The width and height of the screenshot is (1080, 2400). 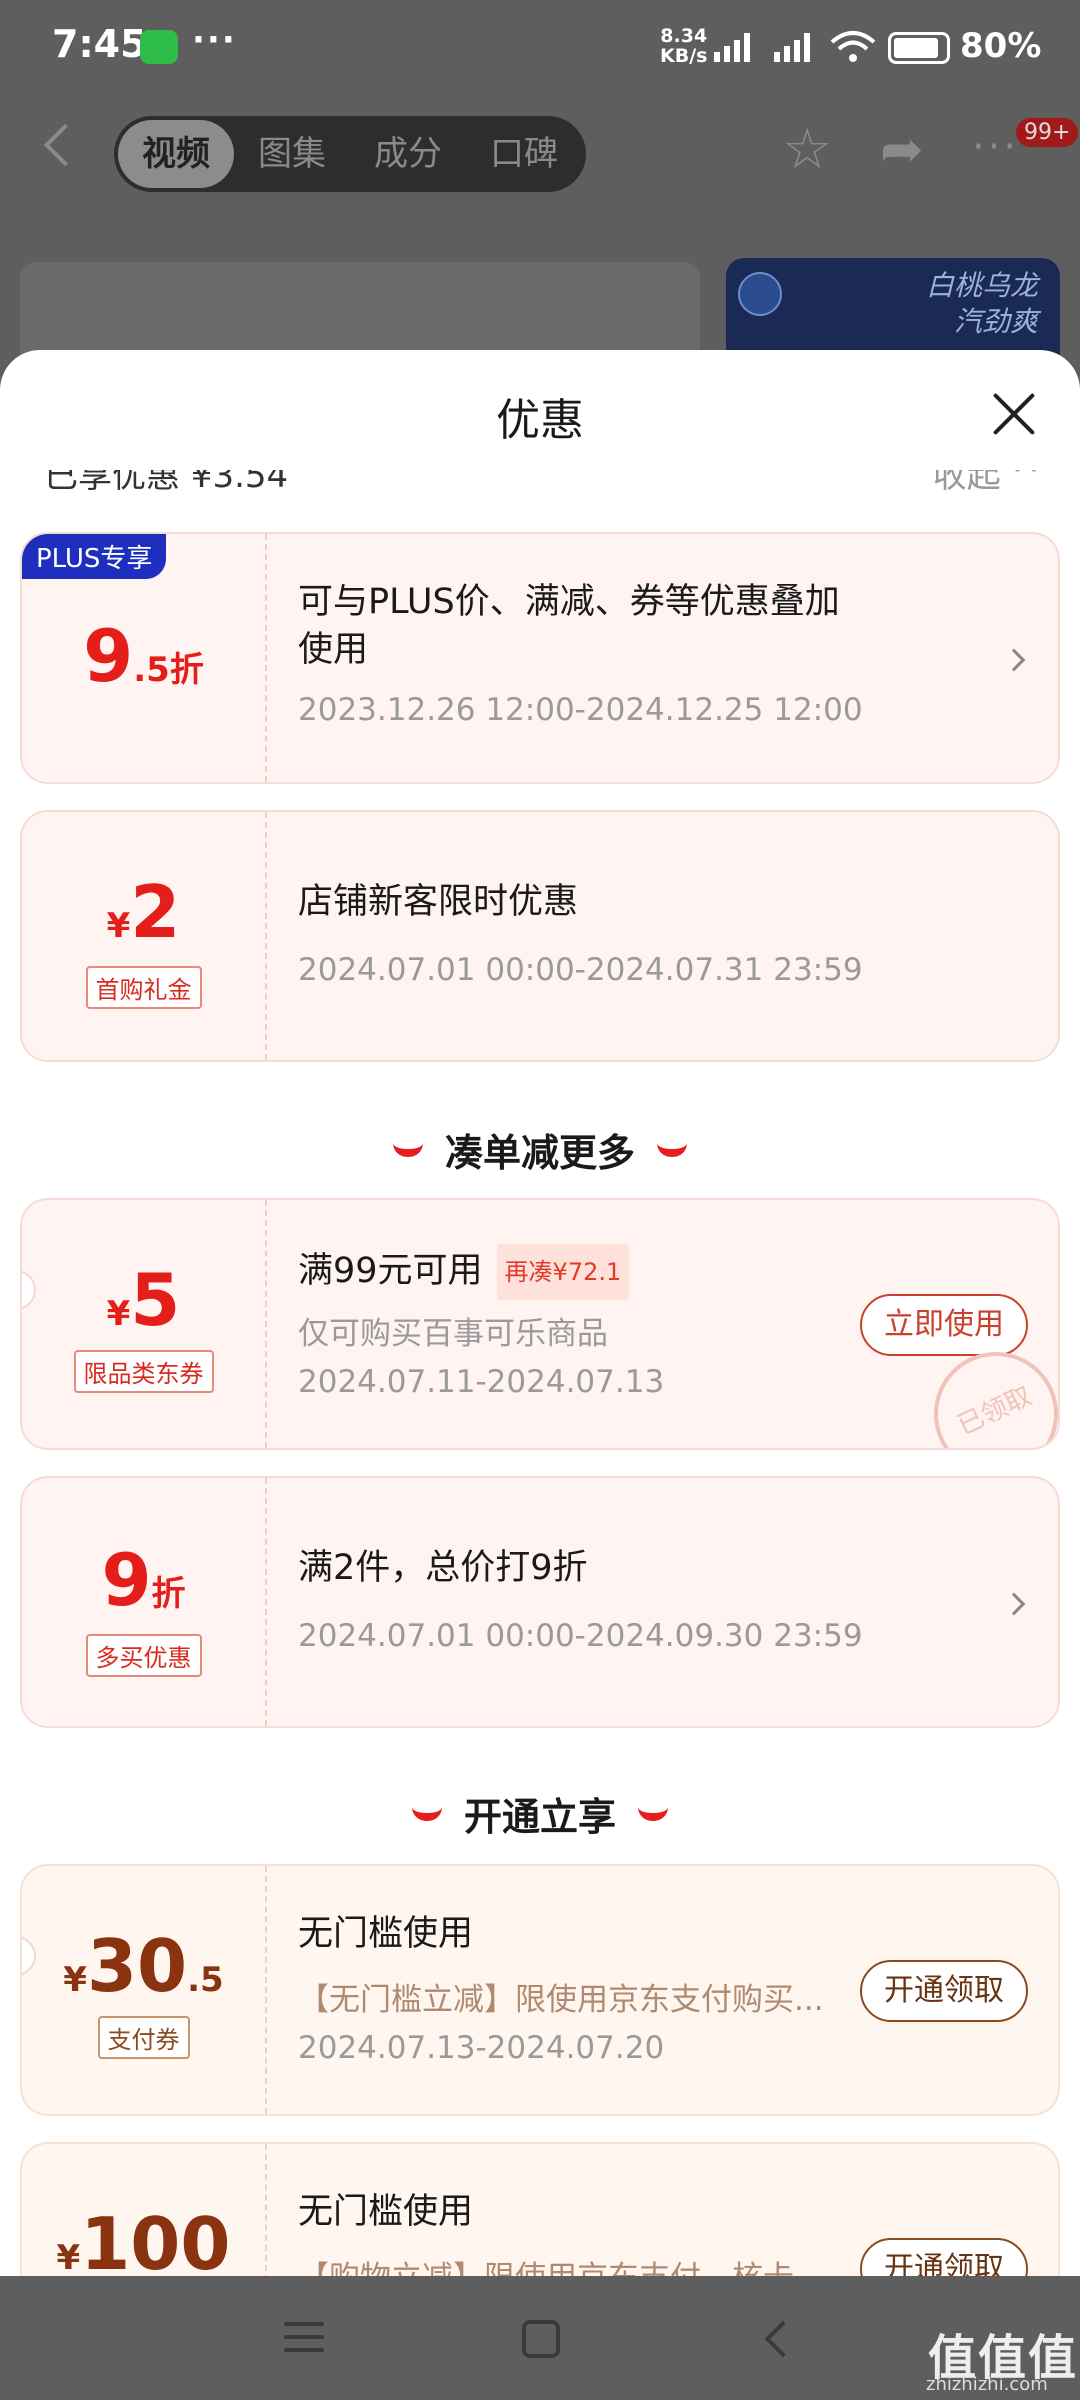 What do you see at coordinates (807, 150) in the screenshot?
I see `favorite-star-icon: ☆` at bounding box center [807, 150].